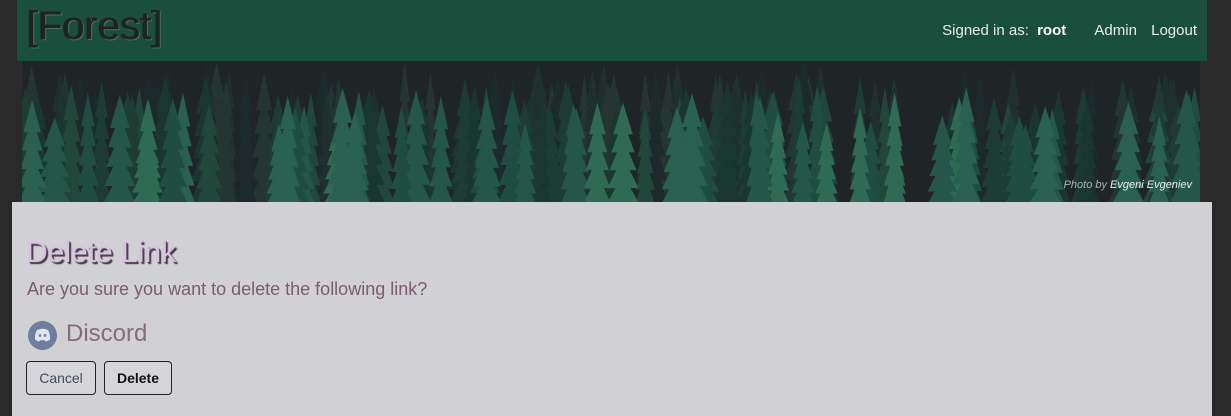  What do you see at coordinates (1151, 185) in the screenshot?
I see `photo-credit-author: Evgeni Evgeniev` at bounding box center [1151, 185].